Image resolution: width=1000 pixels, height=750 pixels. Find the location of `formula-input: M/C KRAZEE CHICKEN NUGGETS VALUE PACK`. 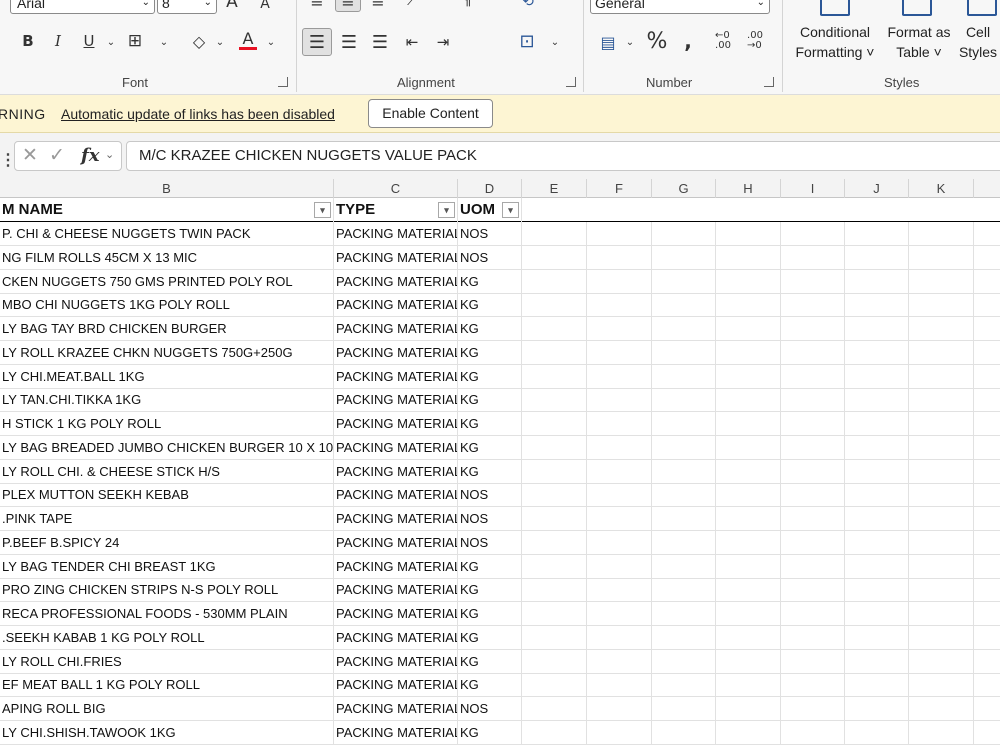

formula-input: M/C KRAZEE CHICKEN NUGGETS VALUE PACK is located at coordinates (563, 156).